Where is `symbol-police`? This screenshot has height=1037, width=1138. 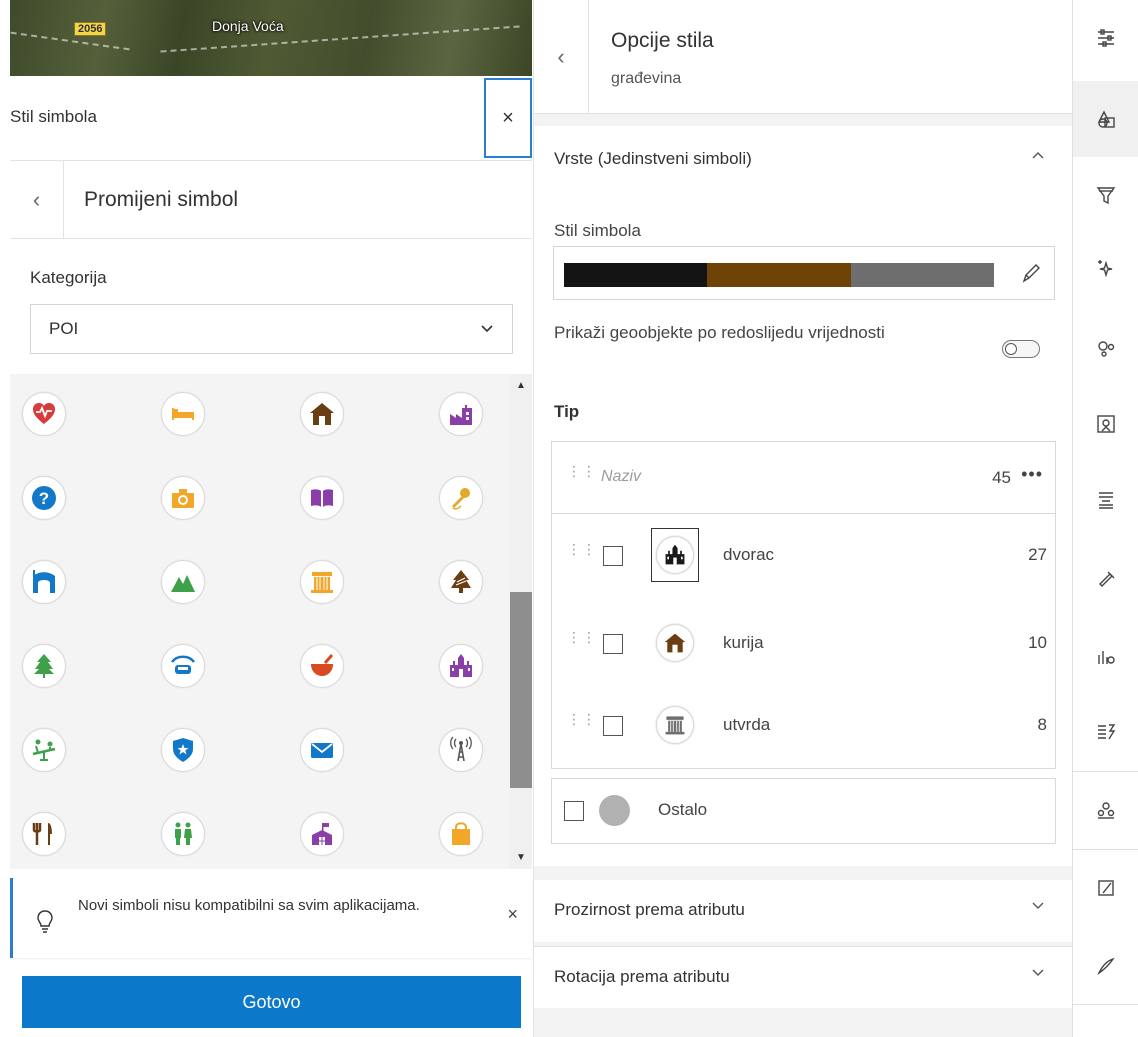 symbol-police is located at coordinates (183, 750).